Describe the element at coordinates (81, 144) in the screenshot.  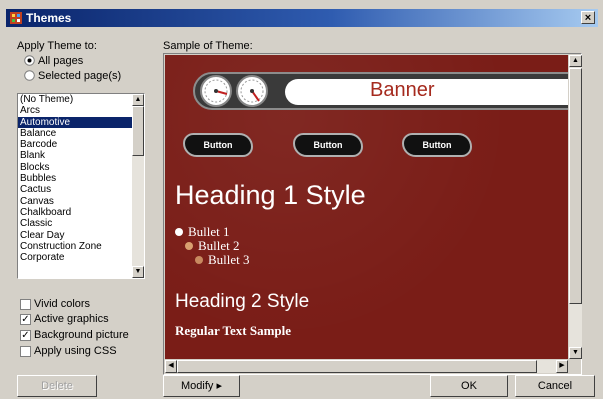
I see `theme-list-item: Barcode` at that location.